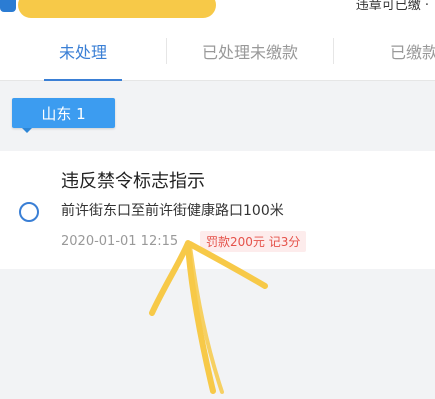  Describe the element at coordinates (253, 241) in the screenshot. I see `penalty-badge: 罚款200元 记3分` at that location.